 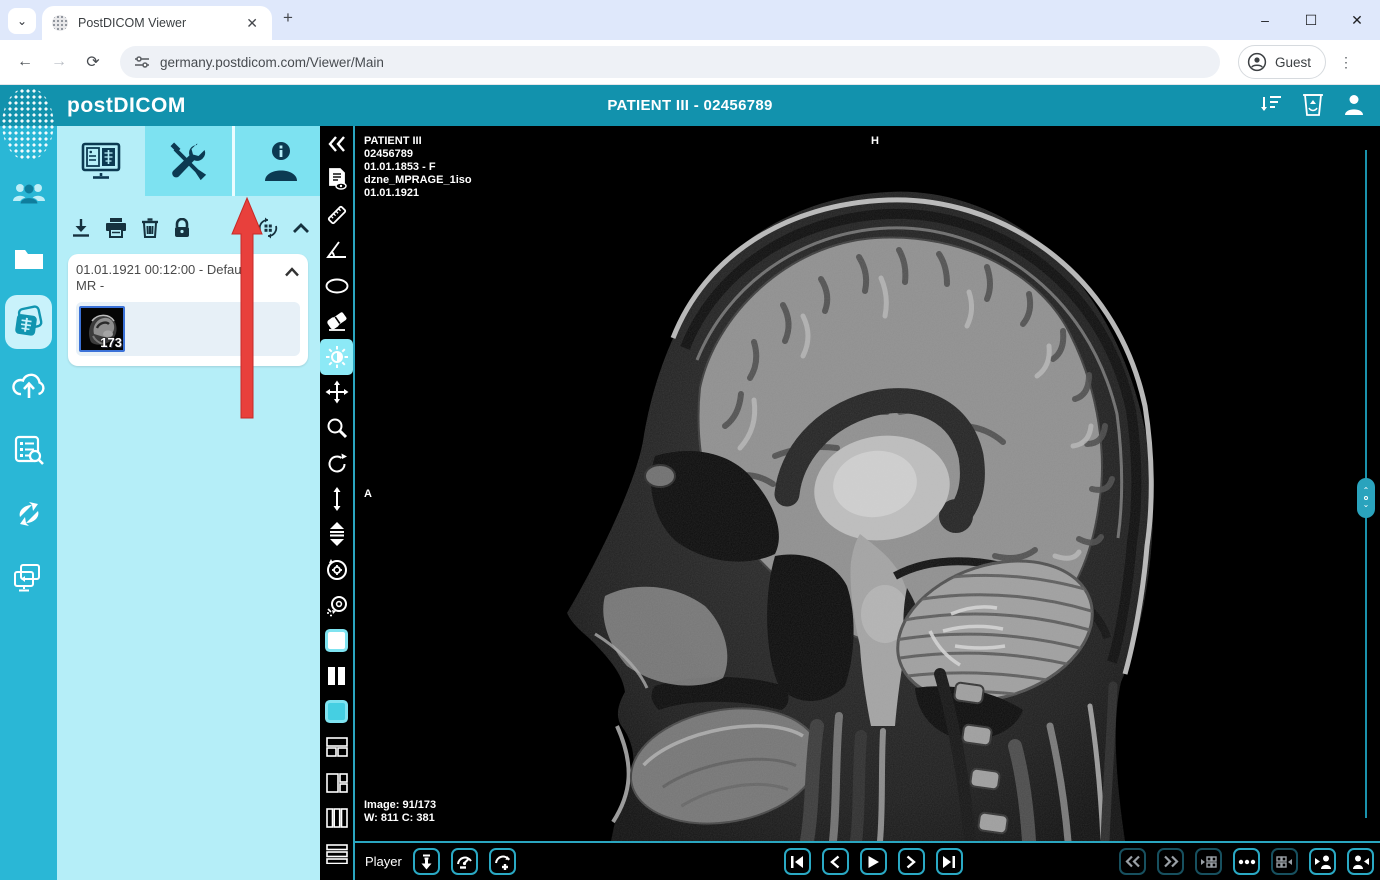 I want to click on tab-viewer, so click(x=101, y=161).